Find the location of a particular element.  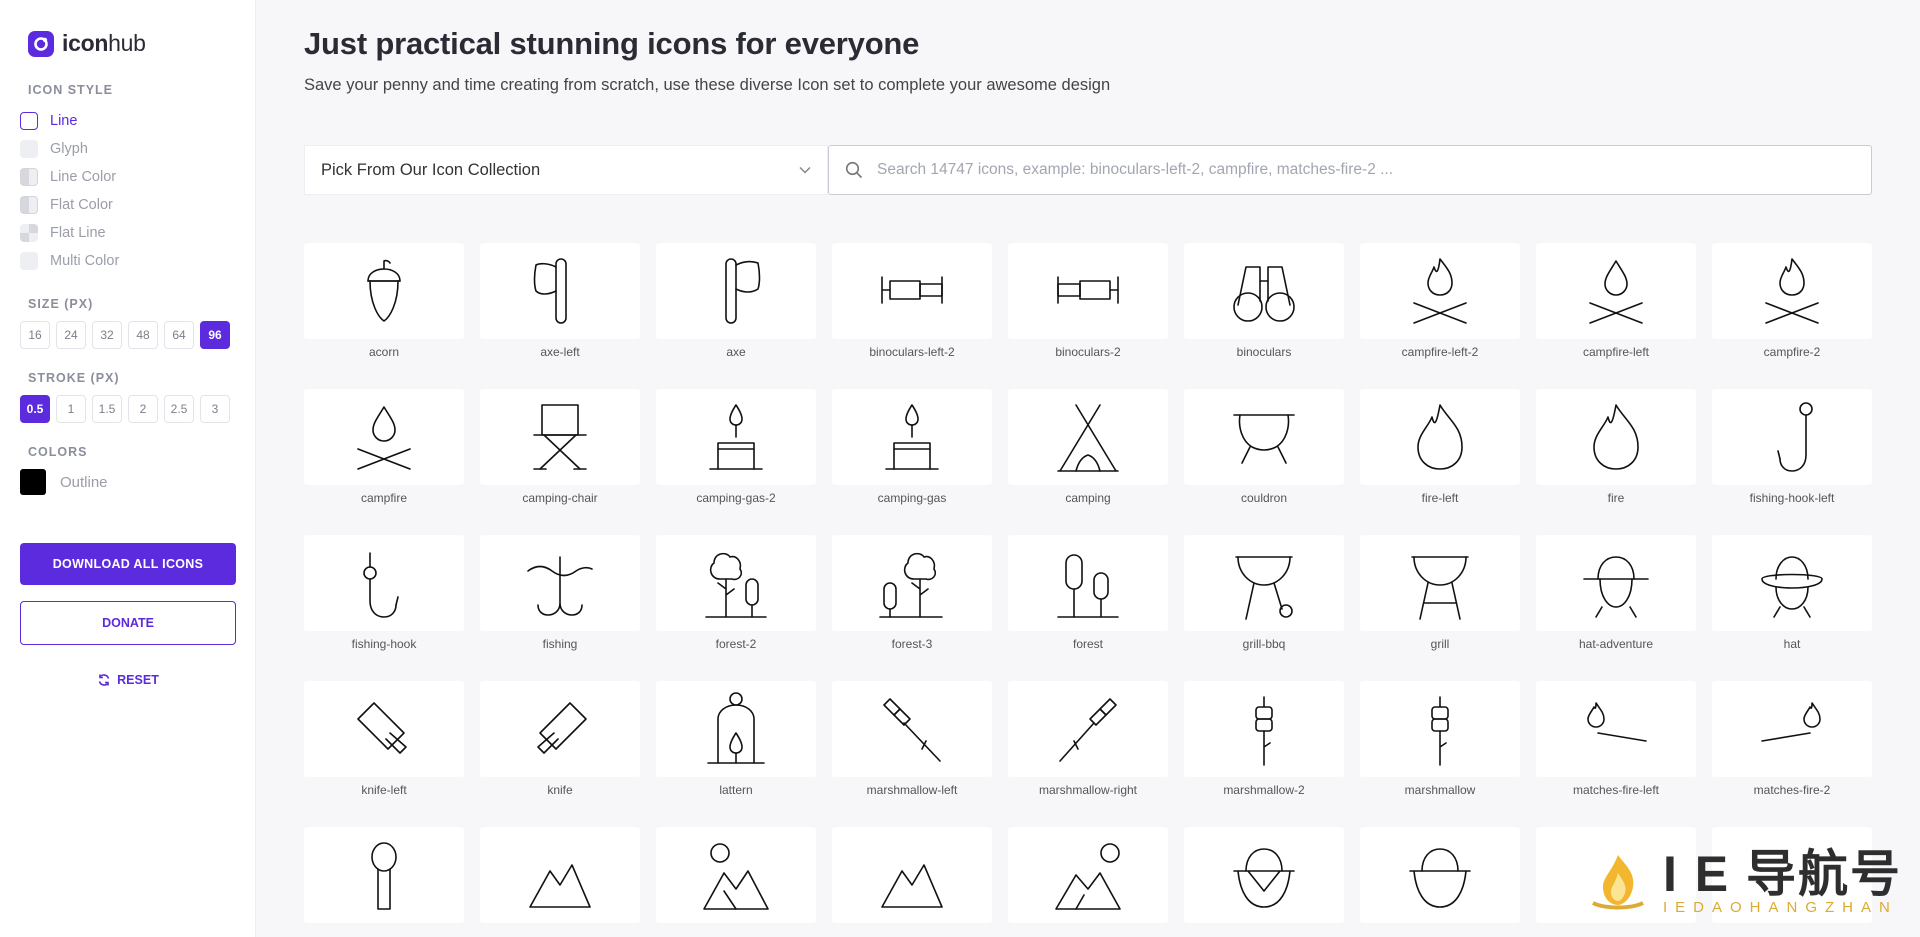

icon-style-glyph: Glyph is located at coordinates (127, 149).